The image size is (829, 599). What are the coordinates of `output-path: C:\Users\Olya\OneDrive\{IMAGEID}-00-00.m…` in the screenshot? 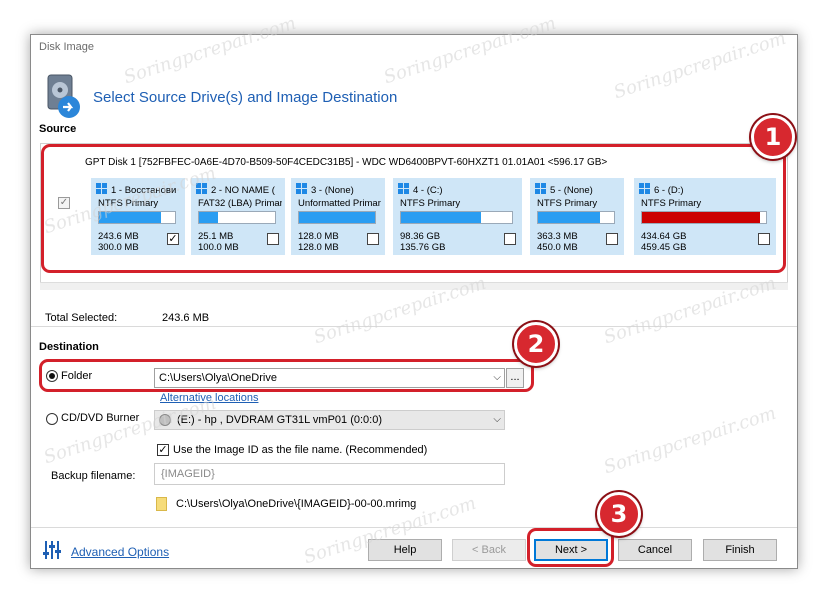 It's located at (296, 504).